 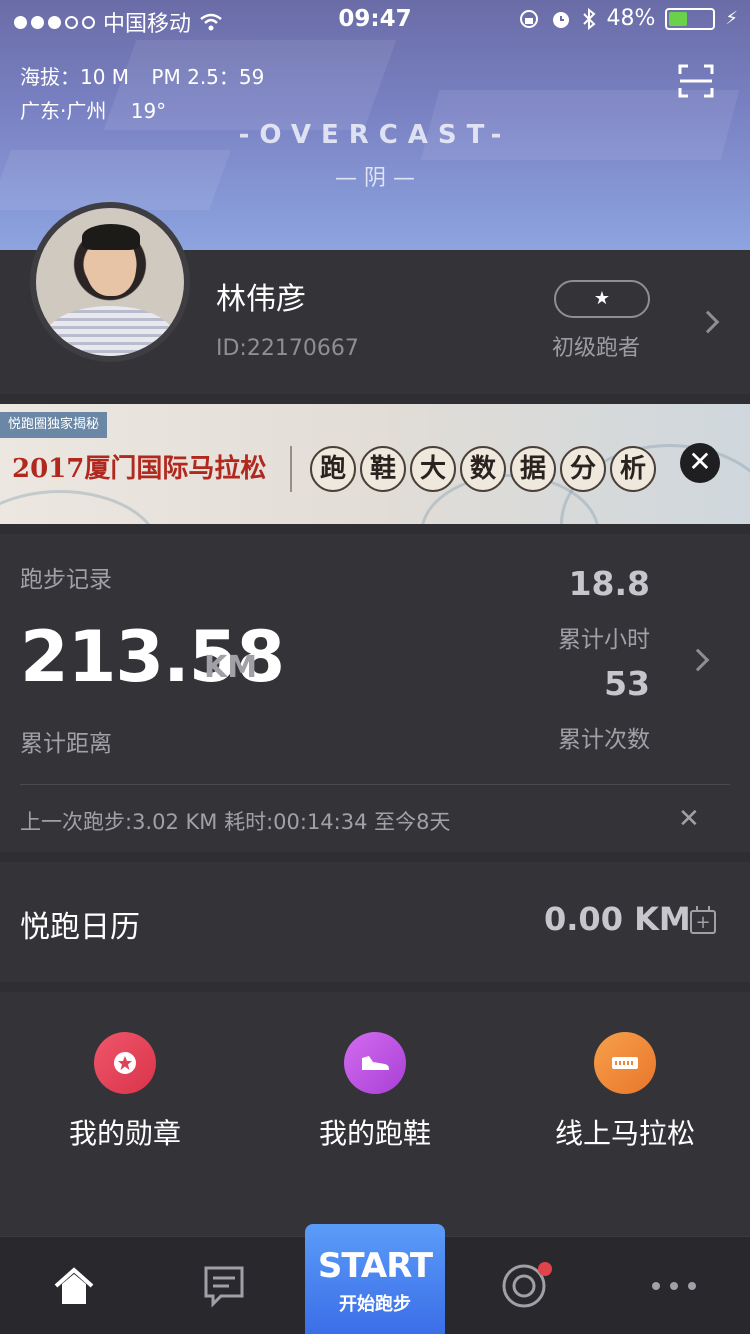 I want to click on promo-banner: 悦跑圈独家揭秘 2017厦门国际马拉松 跑 鞋 大 数 据 分 析, so click(x=375, y=464).